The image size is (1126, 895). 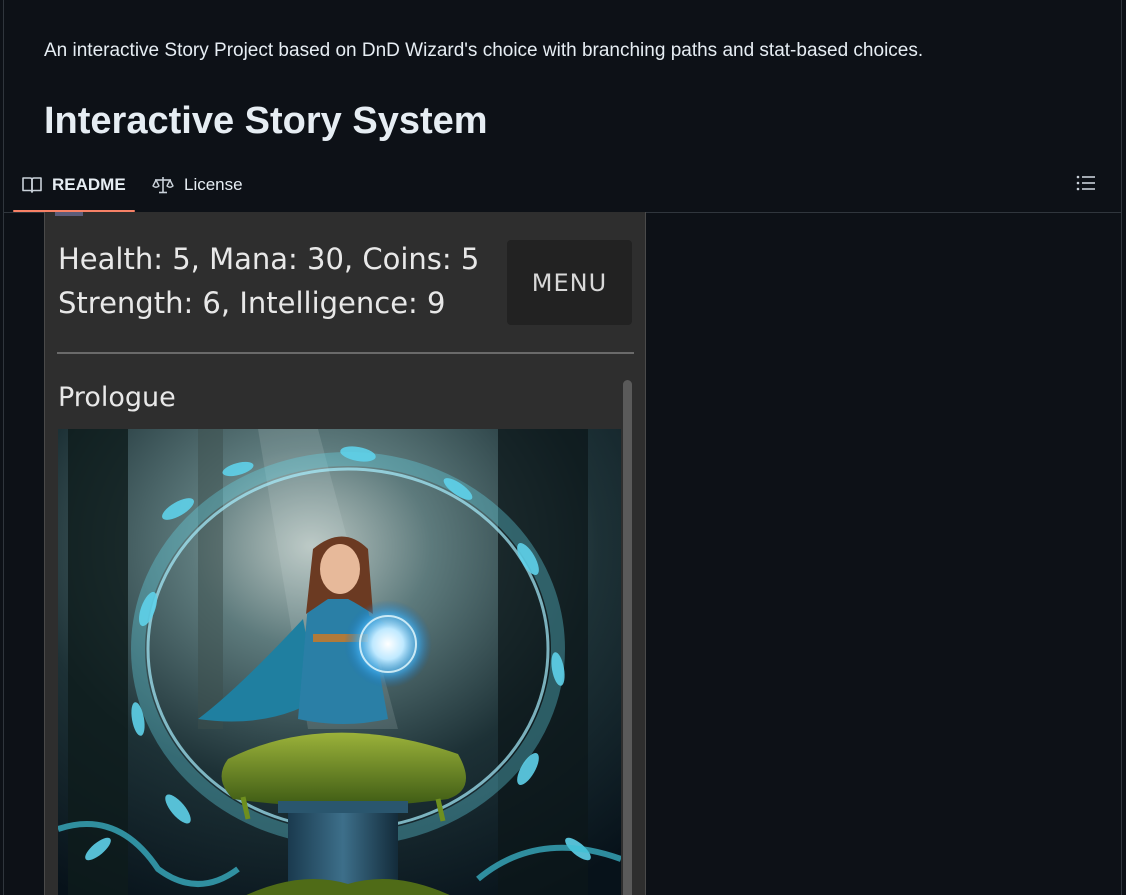 What do you see at coordinates (345, 353) in the screenshot?
I see `divider` at bounding box center [345, 353].